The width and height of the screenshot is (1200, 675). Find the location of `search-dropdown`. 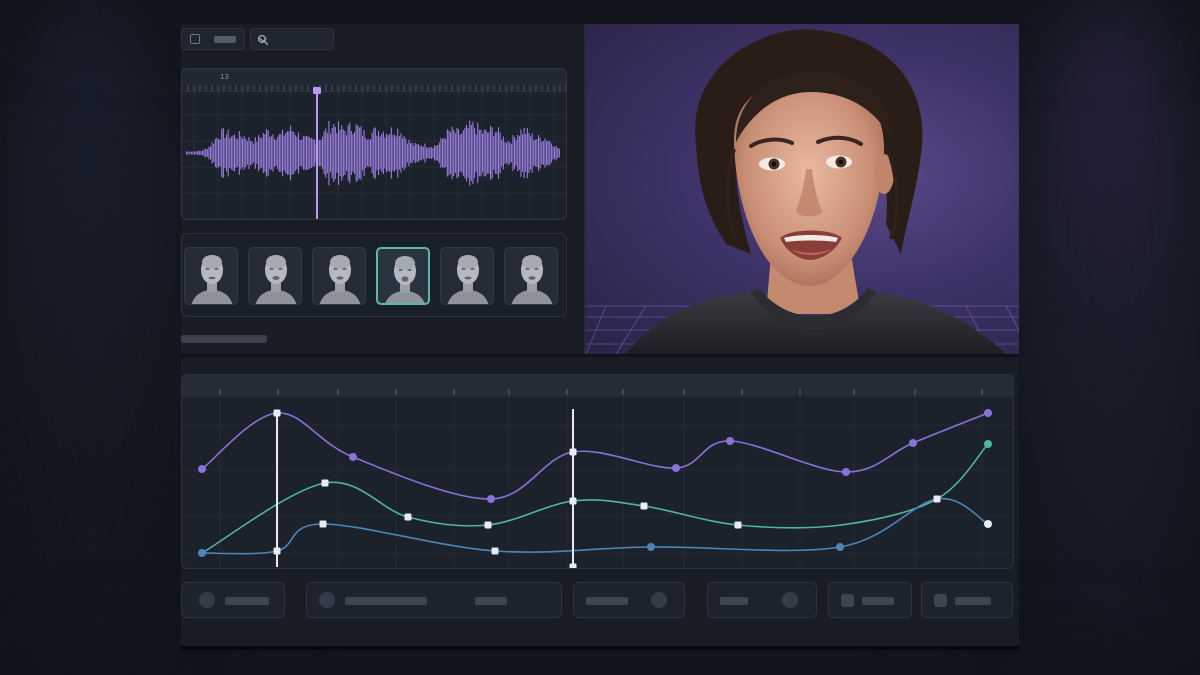

search-dropdown is located at coordinates (292, 39).